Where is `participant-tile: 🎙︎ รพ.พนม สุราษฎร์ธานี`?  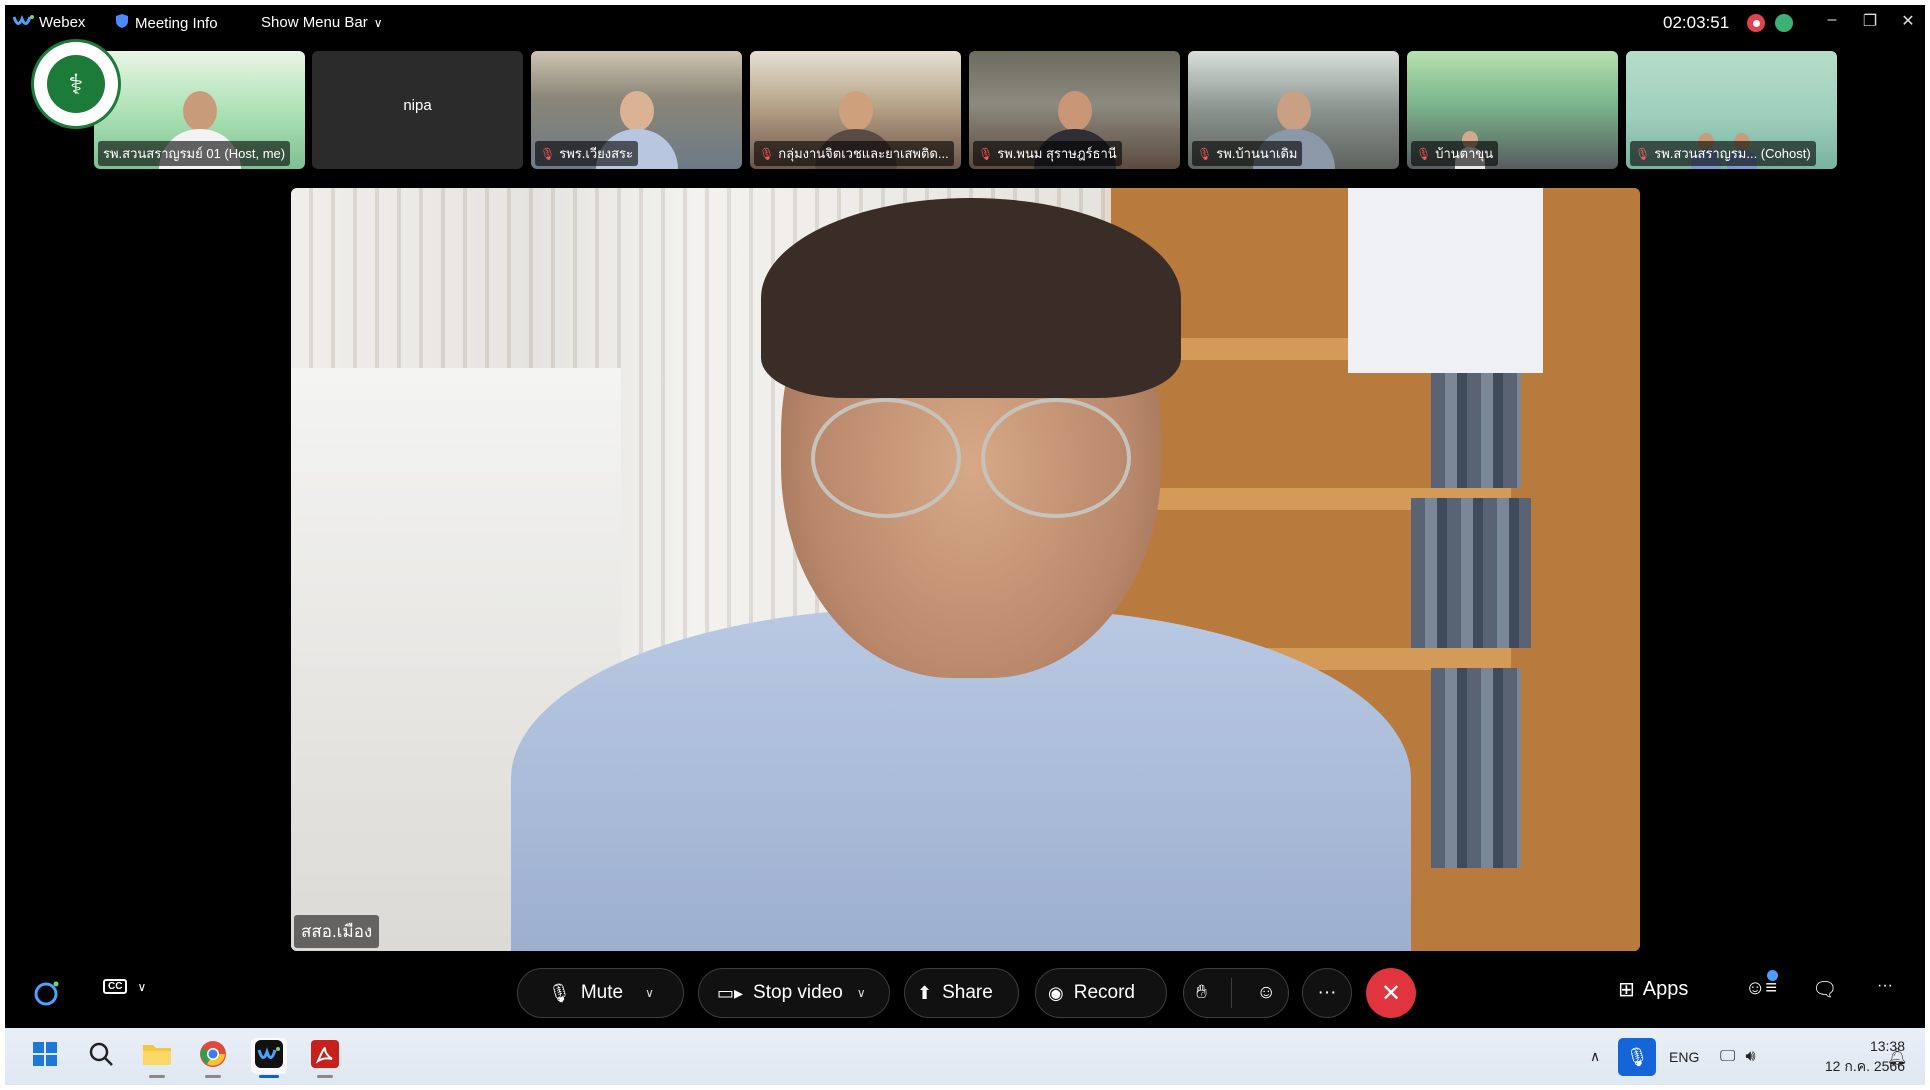 participant-tile: 🎙︎ รพ.พนม สุราษฎร์ธานี is located at coordinates (1074, 110).